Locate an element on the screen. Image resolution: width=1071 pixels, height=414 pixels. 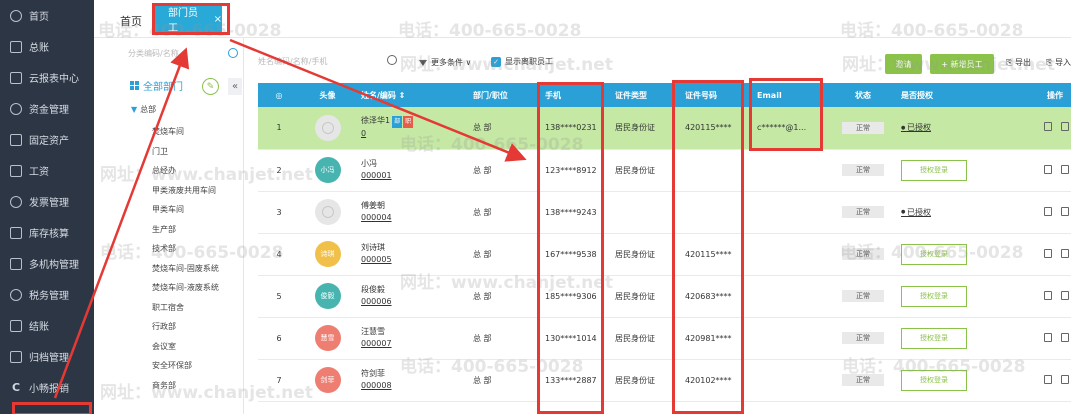
tab-dept-employee: 部门员工 × is located at coordinates (188, 19).